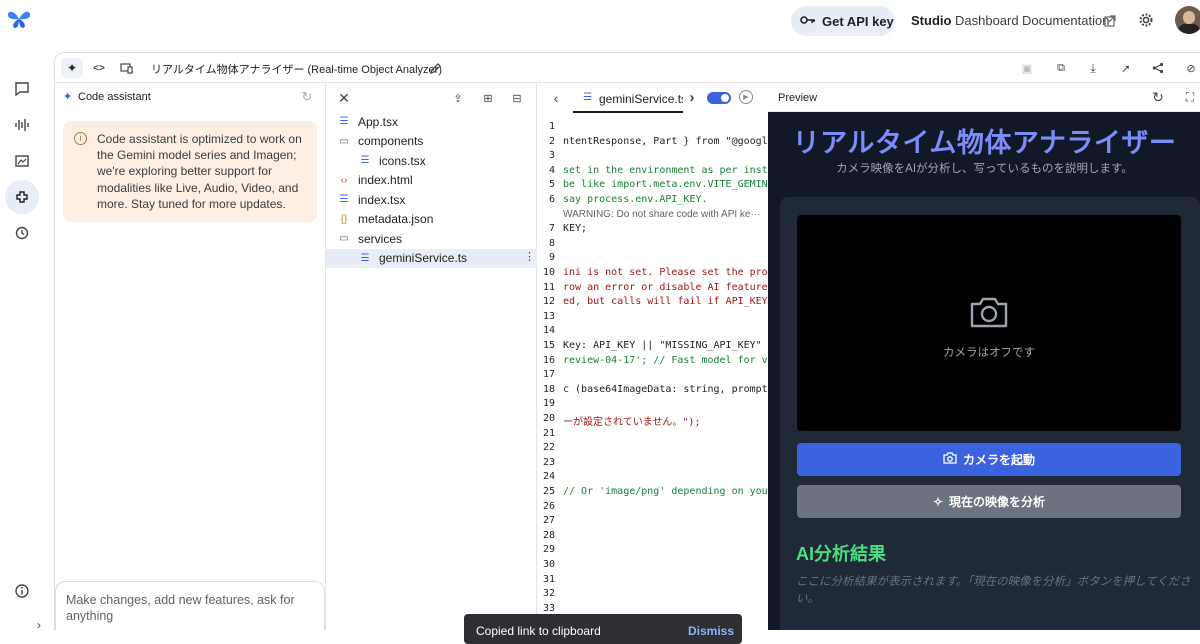 This screenshot has width=1200, height=644. What do you see at coordinates (548, 448) in the screenshot?
I see `line-number: 22` at bounding box center [548, 448].